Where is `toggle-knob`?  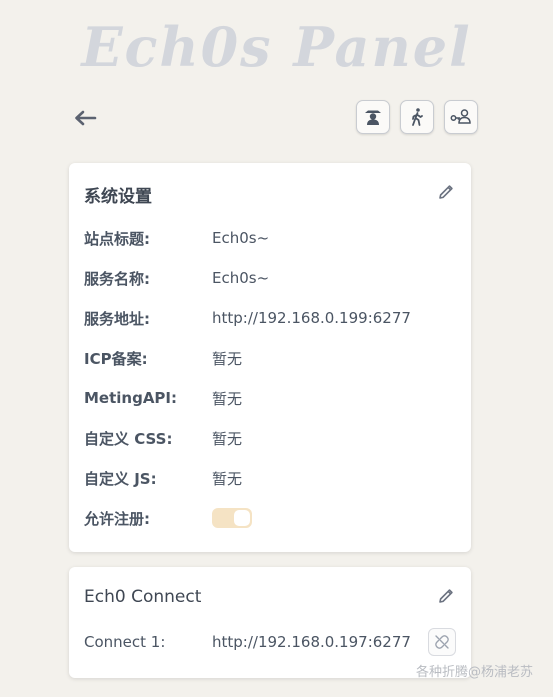 toggle-knob is located at coordinates (242, 518).